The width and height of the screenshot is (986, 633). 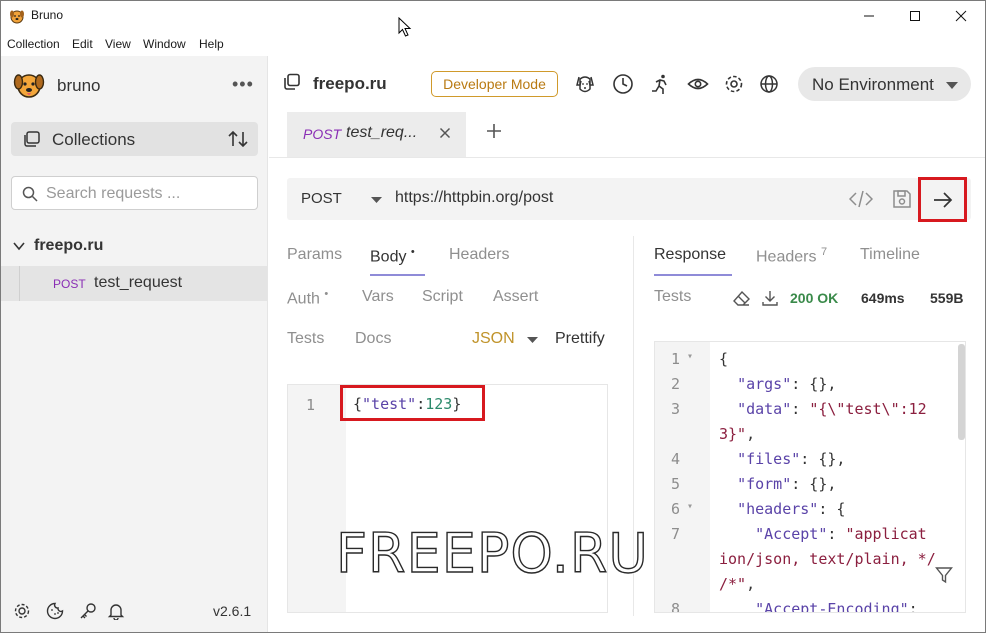 I want to click on menu-edit: Edit, so click(x=82, y=44).